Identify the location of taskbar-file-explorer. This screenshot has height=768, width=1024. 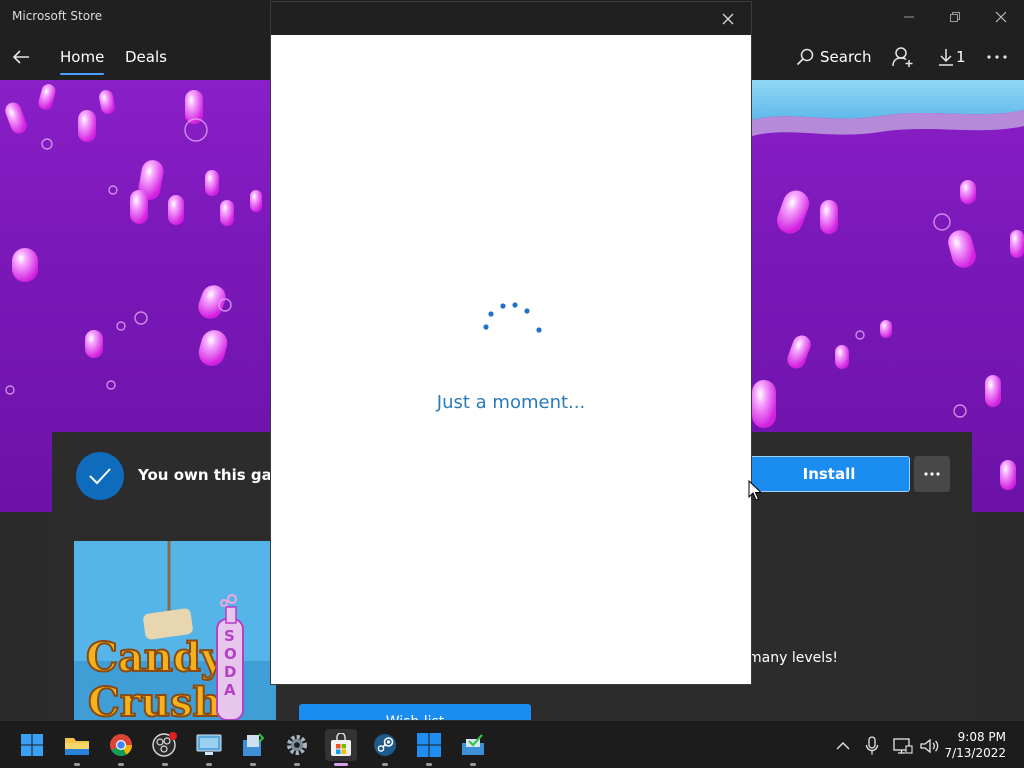
(77, 747).